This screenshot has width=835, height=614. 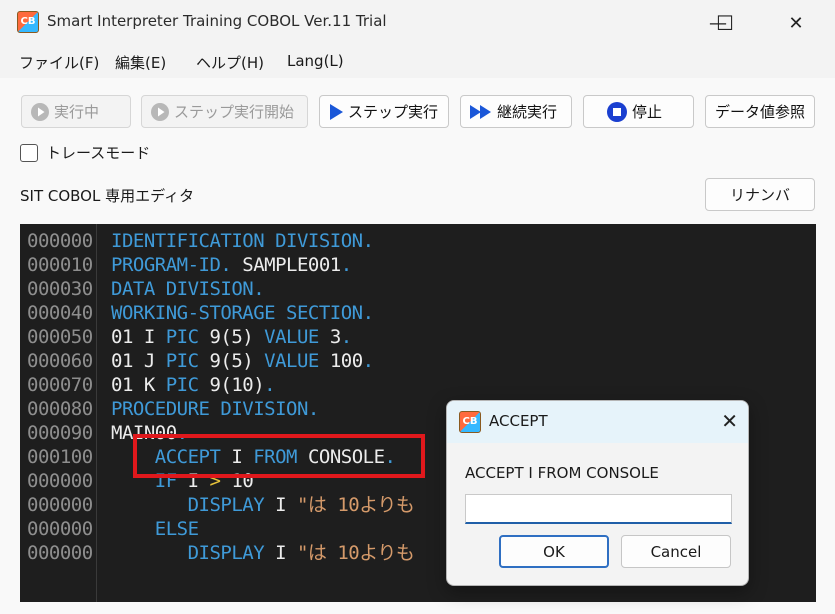 I want to click on data-ref-button: データ値参照, so click(x=760, y=111).